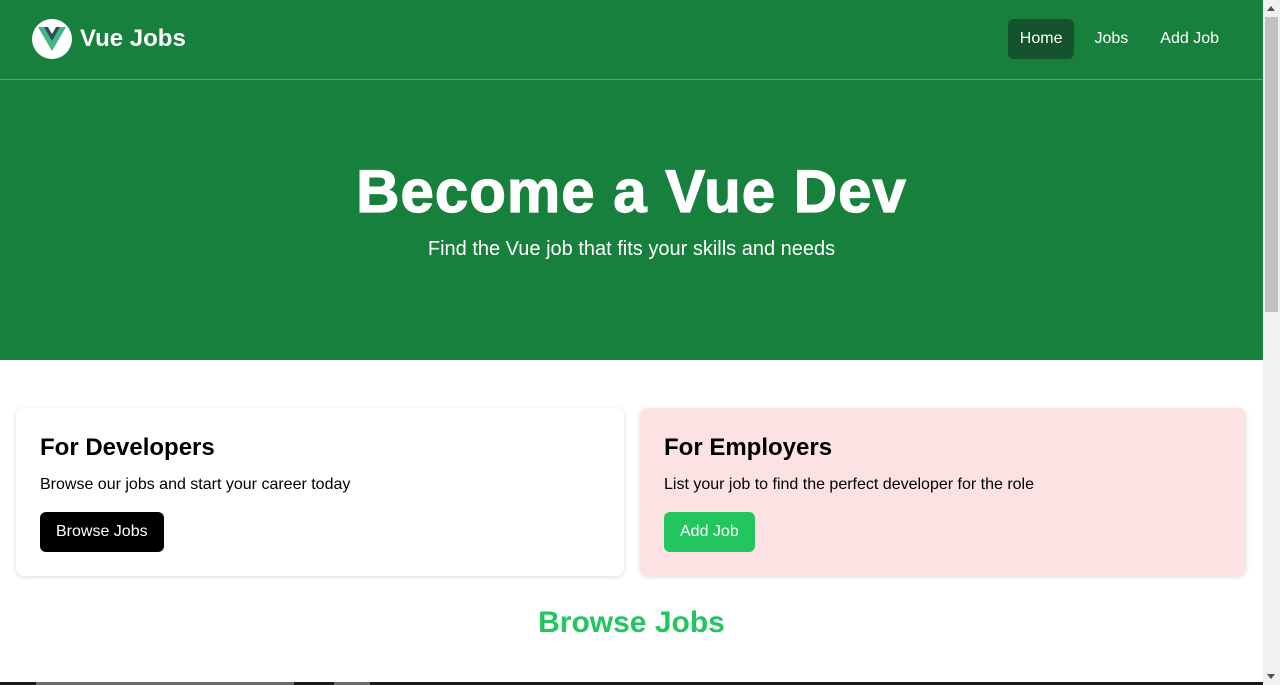 This screenshot has height=685, width=1280. I want to click on developers-card-title: For Developers, so click(127, 447).